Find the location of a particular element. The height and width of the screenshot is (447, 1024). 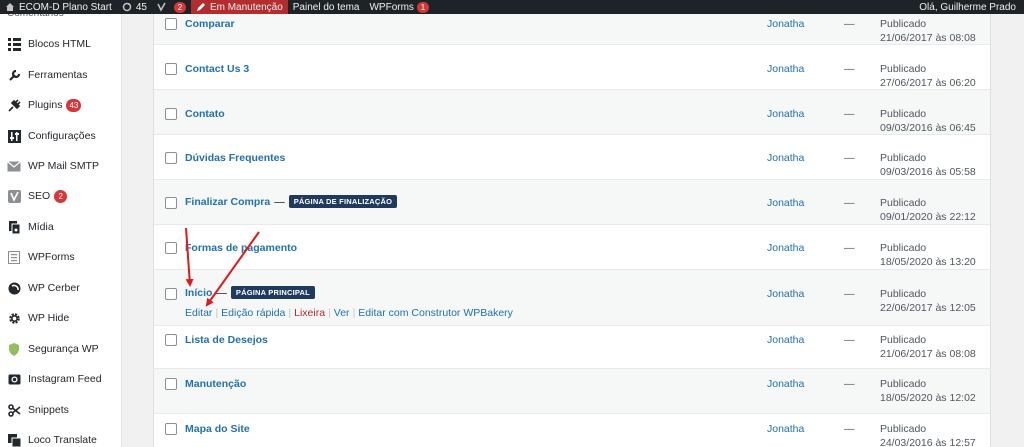

page-title-link: Contato is located at coordinates (205, 114).